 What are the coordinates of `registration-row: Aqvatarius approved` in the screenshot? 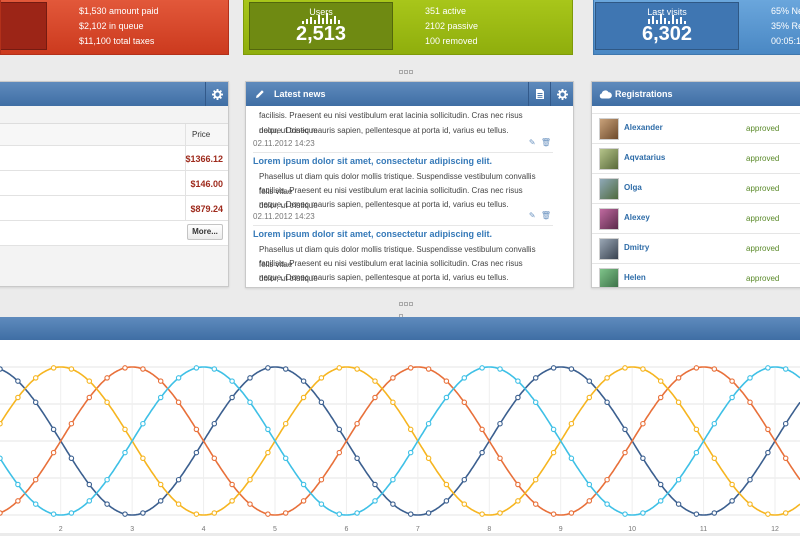 It's located at (696, 158).